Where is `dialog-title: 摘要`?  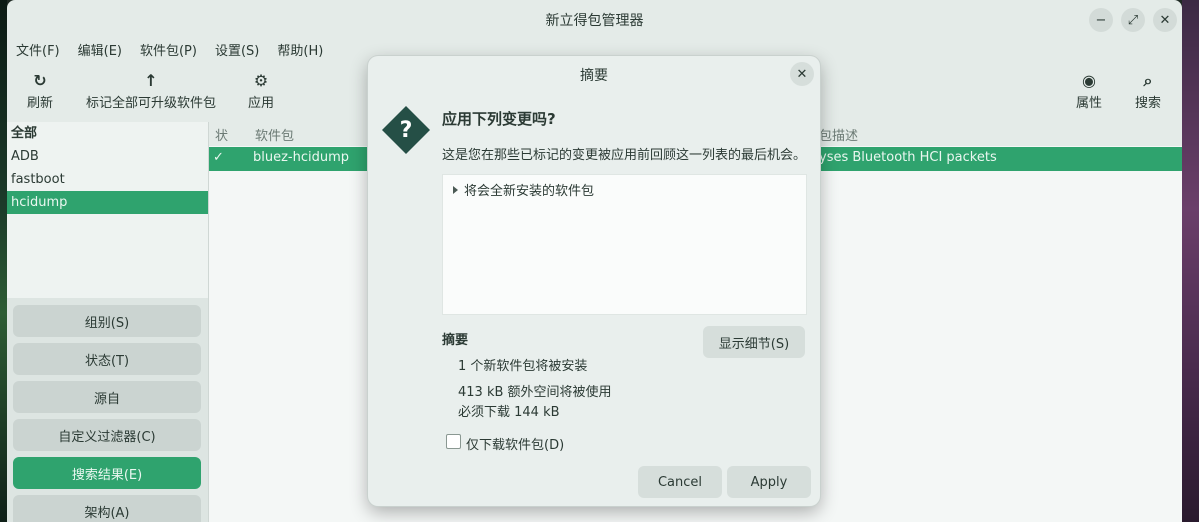
dialog-title: 摘要 is located at coordinates (594, 76).